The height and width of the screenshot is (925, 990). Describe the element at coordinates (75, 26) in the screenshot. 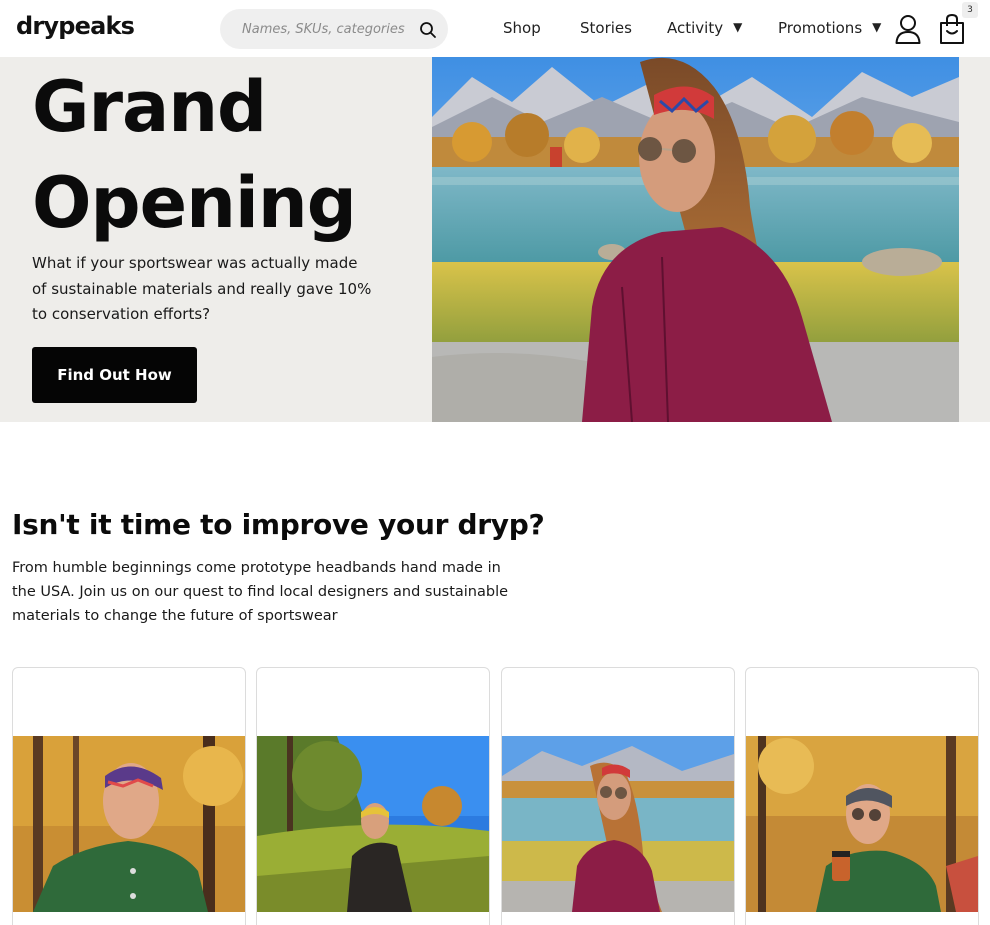

I see `brand-logo: drypeaks` at that location.